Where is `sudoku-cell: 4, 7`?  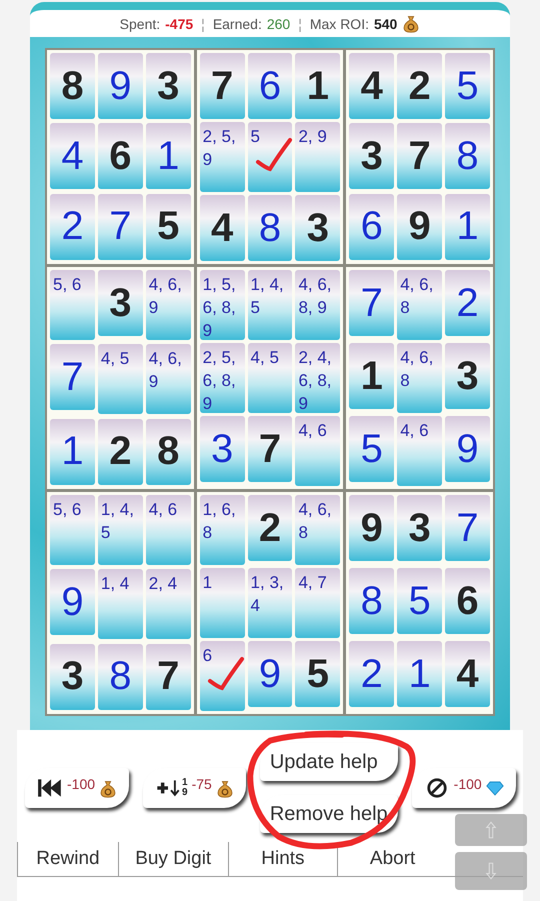
sudoku-cell: 4, 7 is located at coordinates (317, 603).